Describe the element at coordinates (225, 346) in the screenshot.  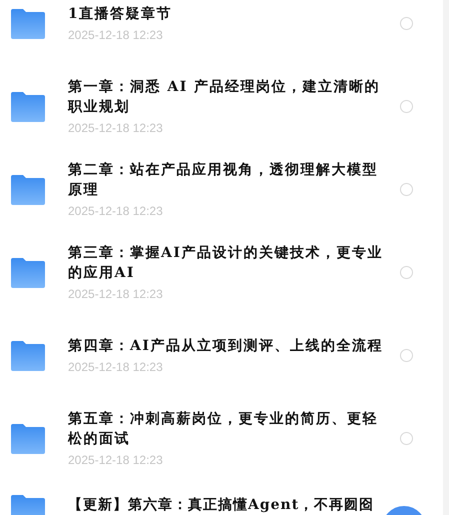
I see `folder-title: 第四章：AI产品从立项到测评、上线的全流程` at that location.